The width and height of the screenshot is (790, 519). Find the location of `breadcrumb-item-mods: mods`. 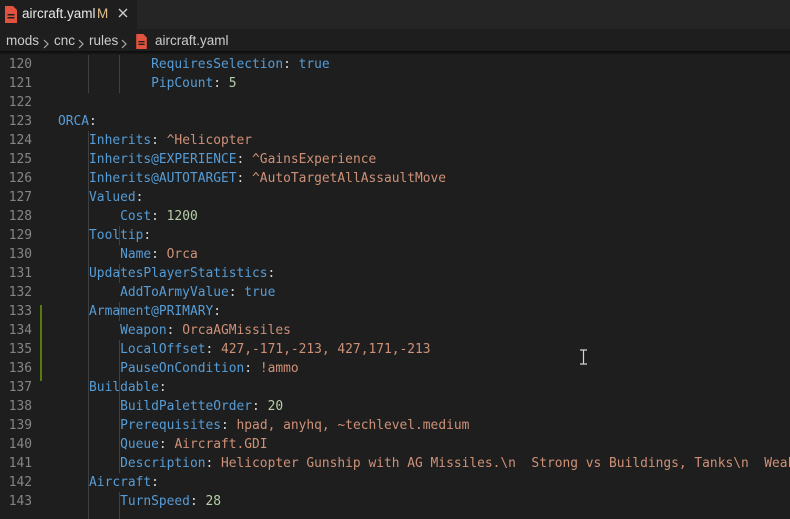

breadcrumb-item-mods: mods is located at coordinates (22, 40).